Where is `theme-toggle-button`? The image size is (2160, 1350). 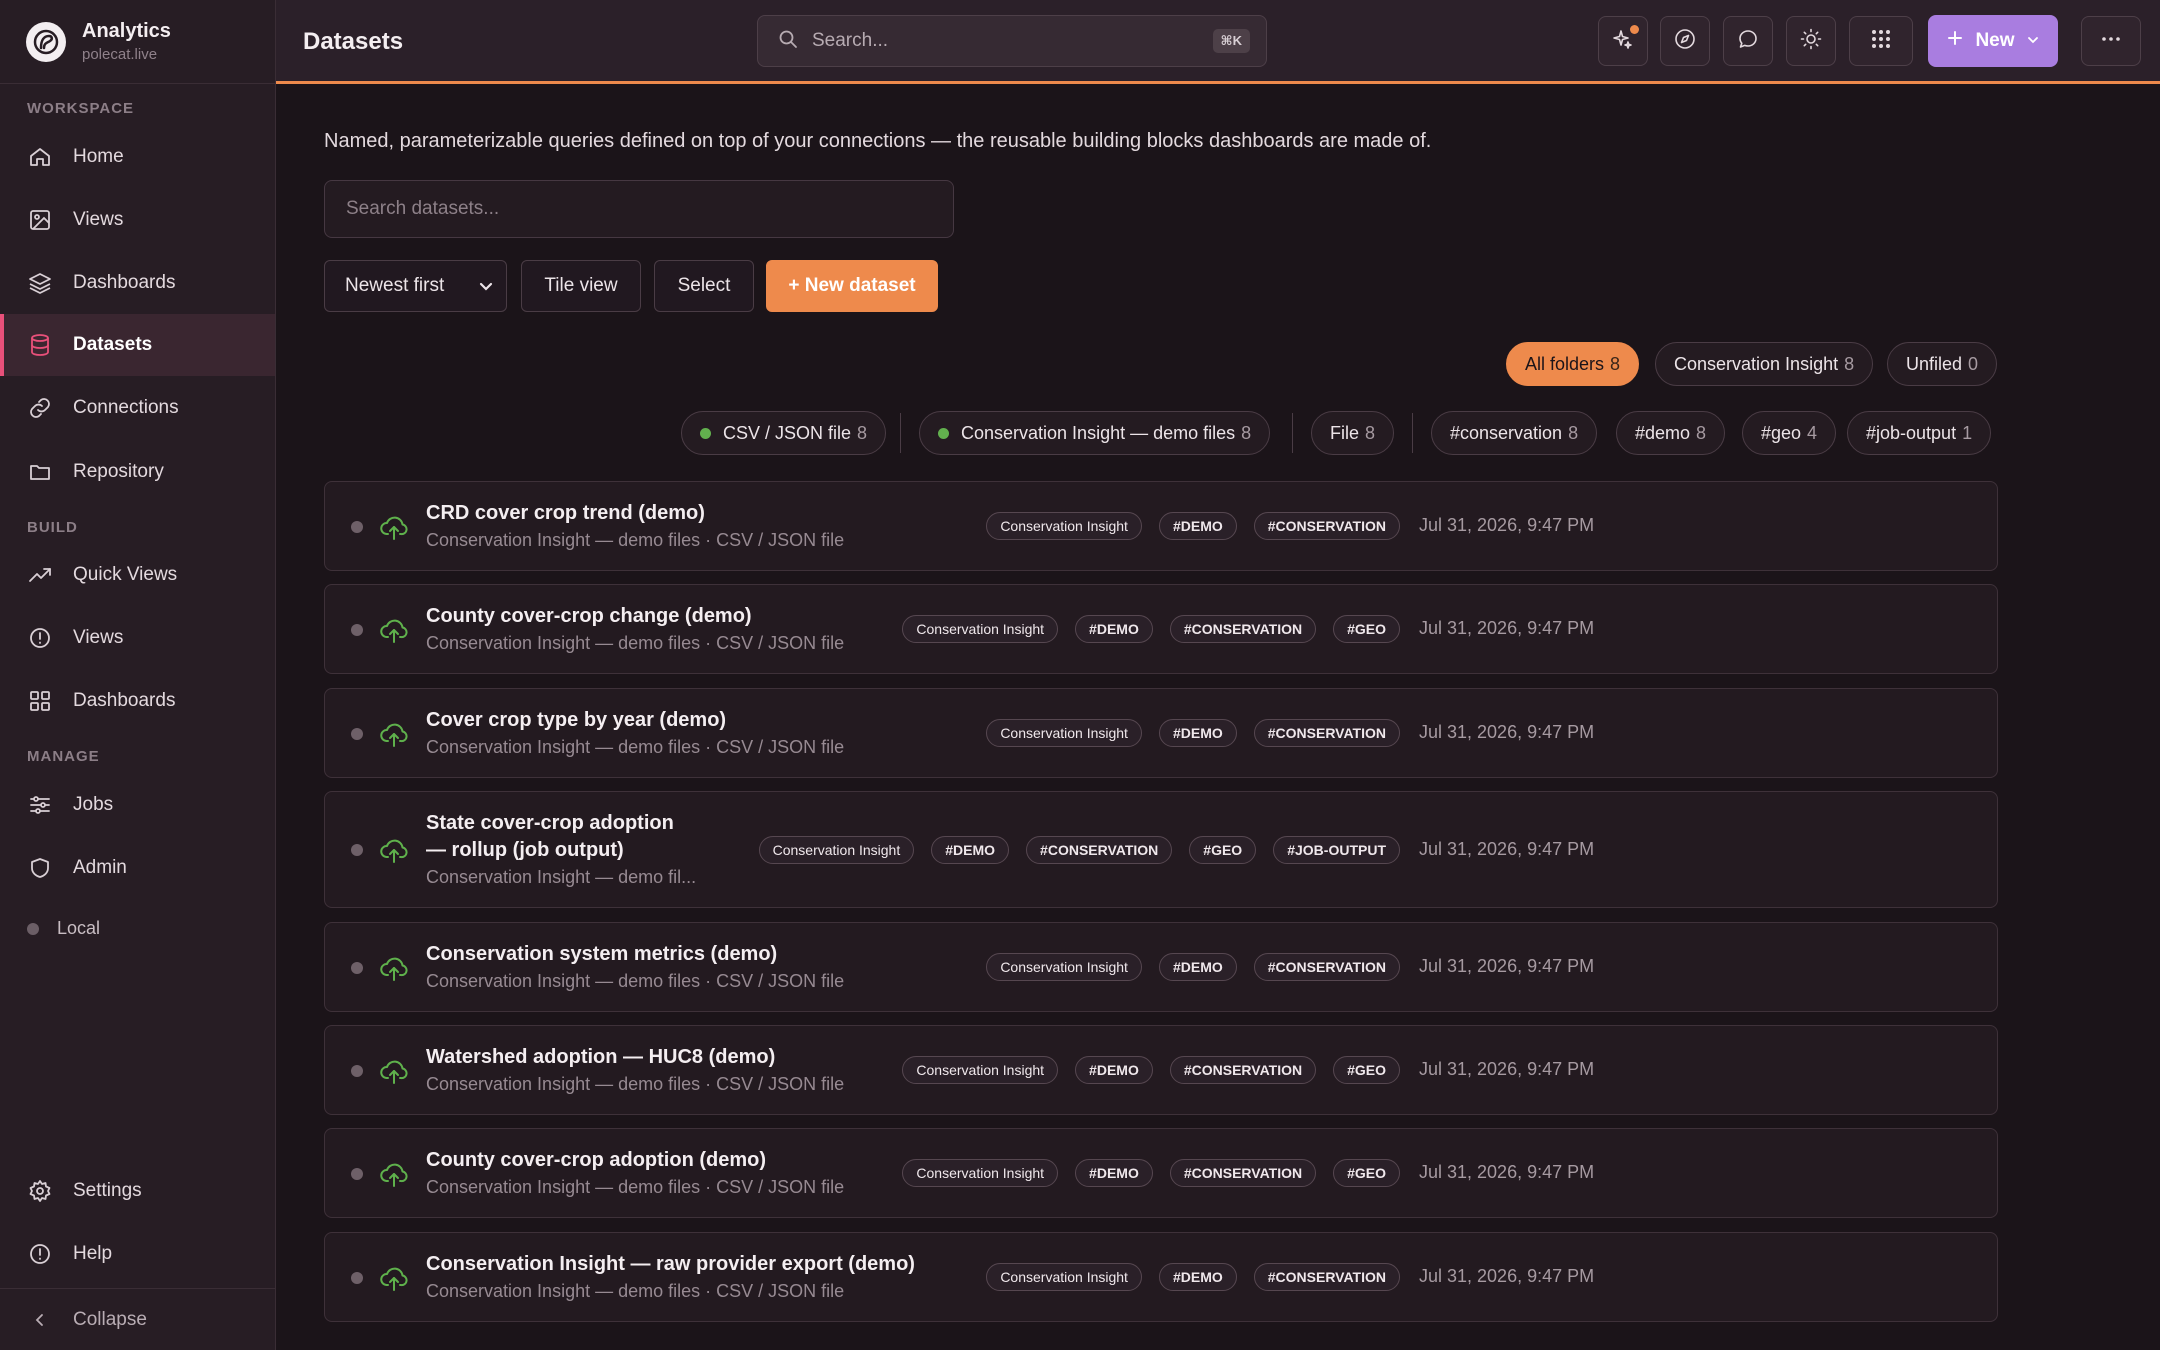 theme-toggle-button is located at coordinates (1811, 41).